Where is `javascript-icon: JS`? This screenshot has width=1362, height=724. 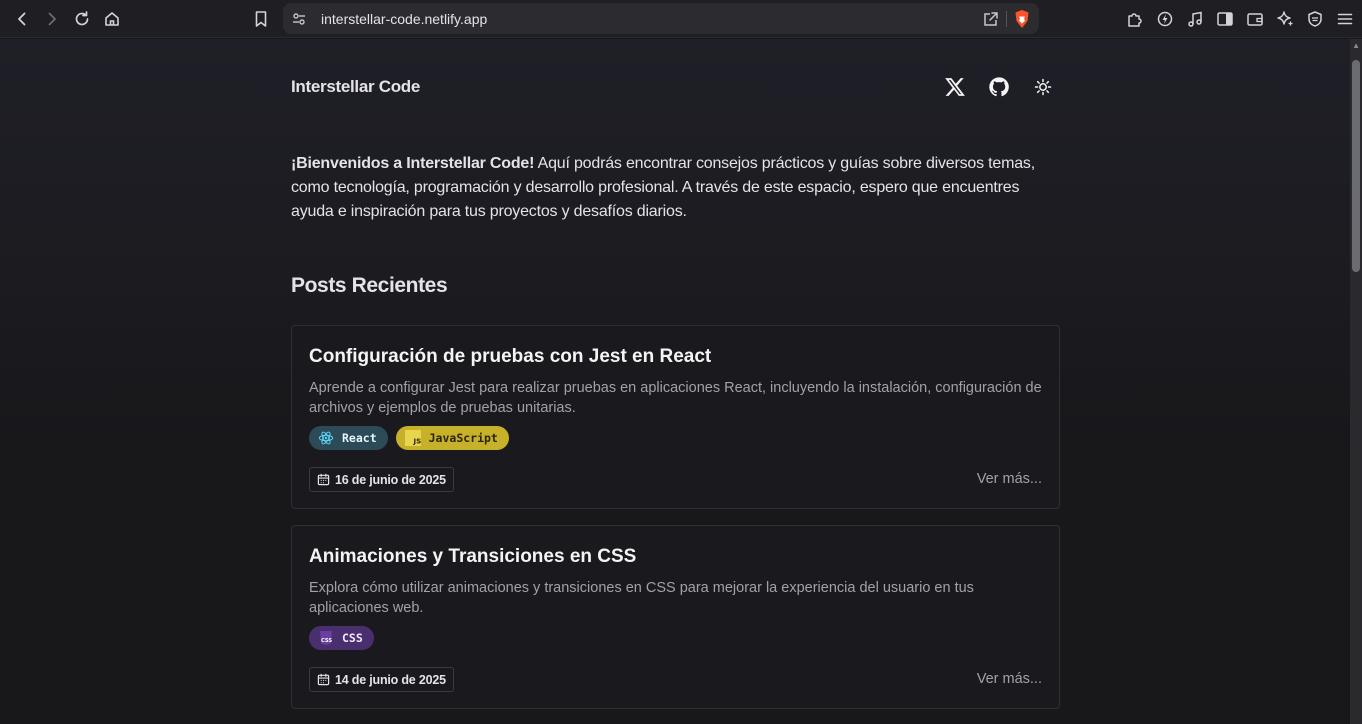
javascript-icon: JS is located at coordinates (412, 438).